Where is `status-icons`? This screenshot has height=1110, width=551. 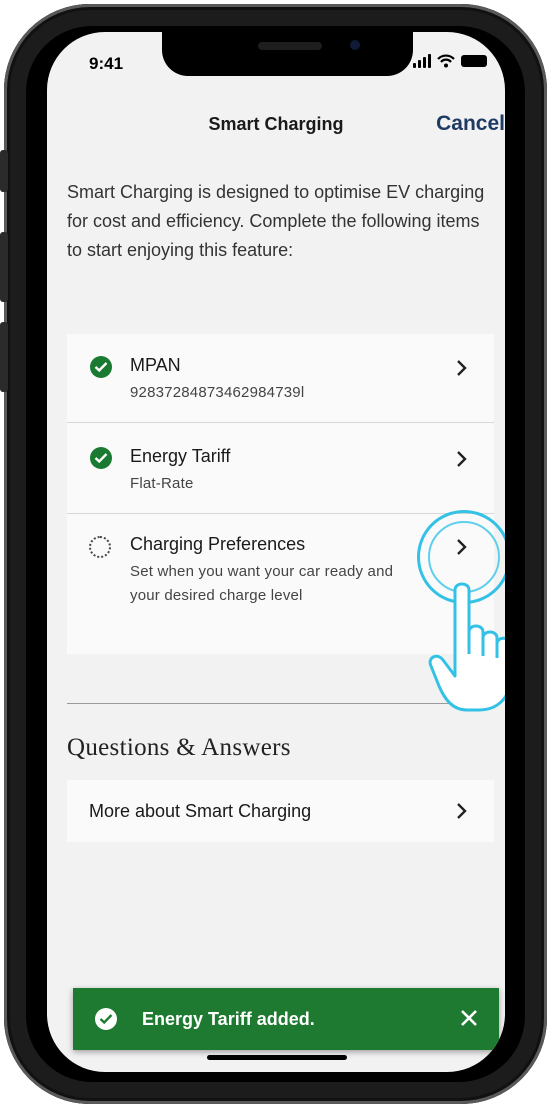
status-icons is located at coordinates (450, 61).